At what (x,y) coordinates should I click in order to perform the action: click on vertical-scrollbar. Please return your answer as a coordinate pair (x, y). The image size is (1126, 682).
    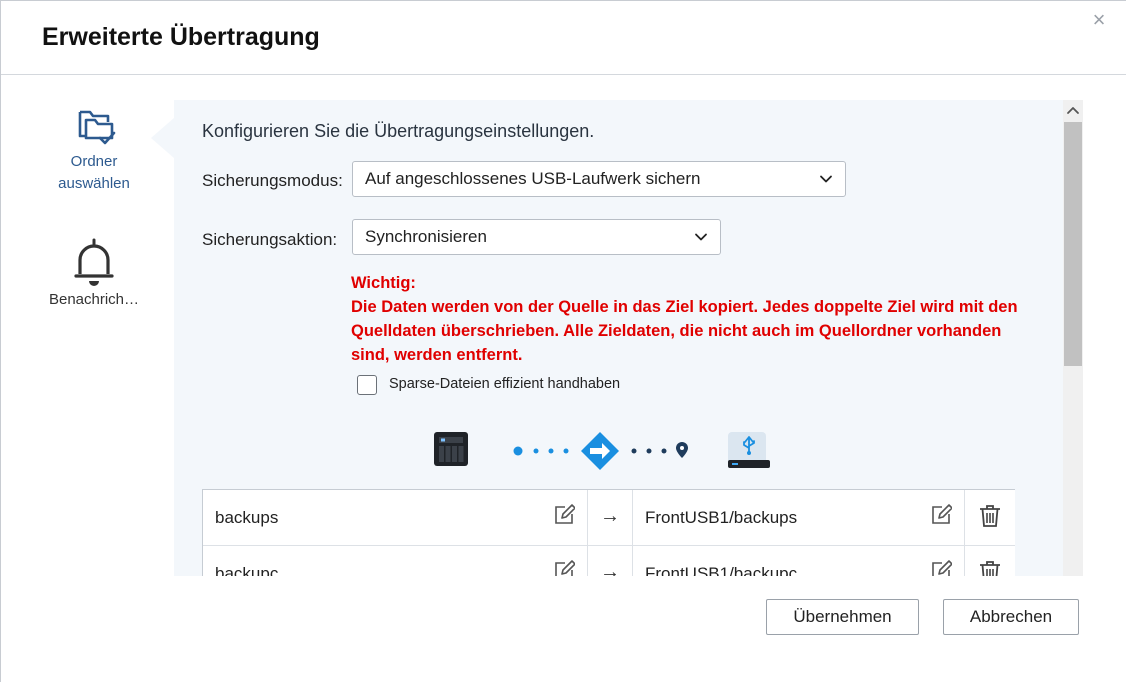
    Looking at the image, I should click on (1073, 338).